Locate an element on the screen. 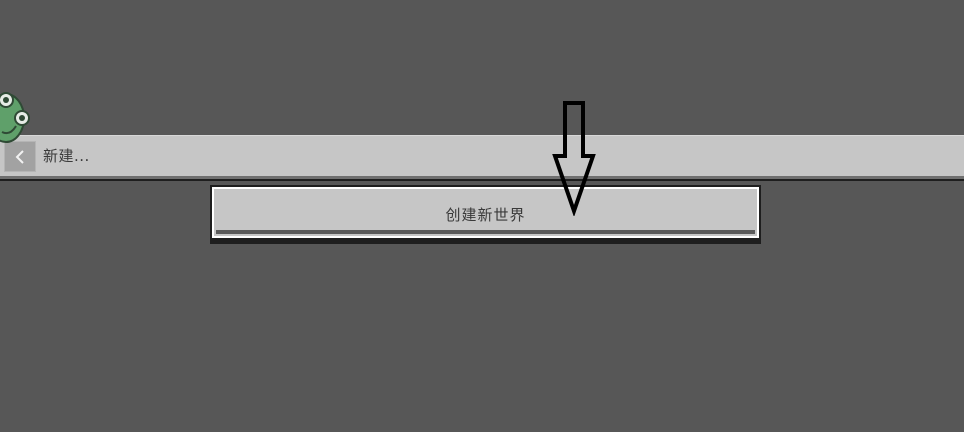 The image size is (964, 432). down-arrow-icon is located at coordinates (574, 158).